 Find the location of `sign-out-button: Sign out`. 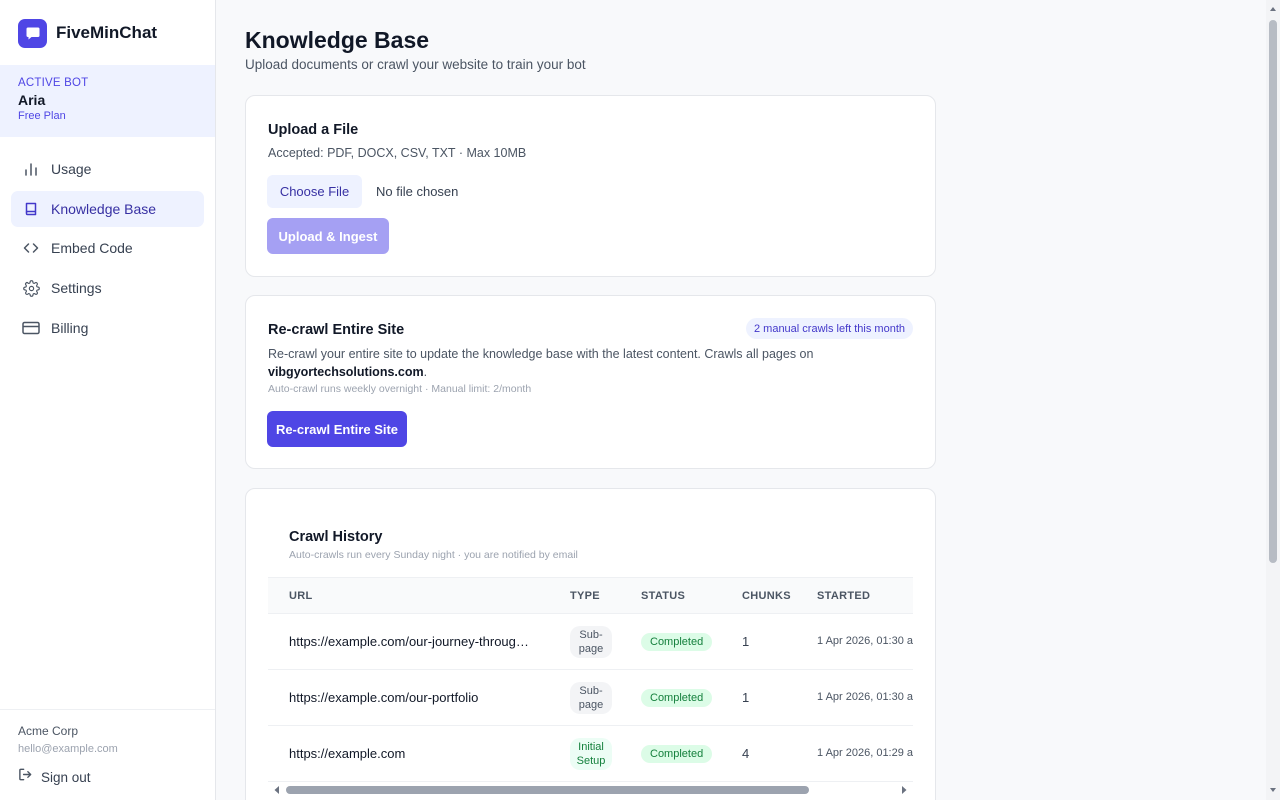

sign-out-button: Sign out is located at coordinates (107, 777).